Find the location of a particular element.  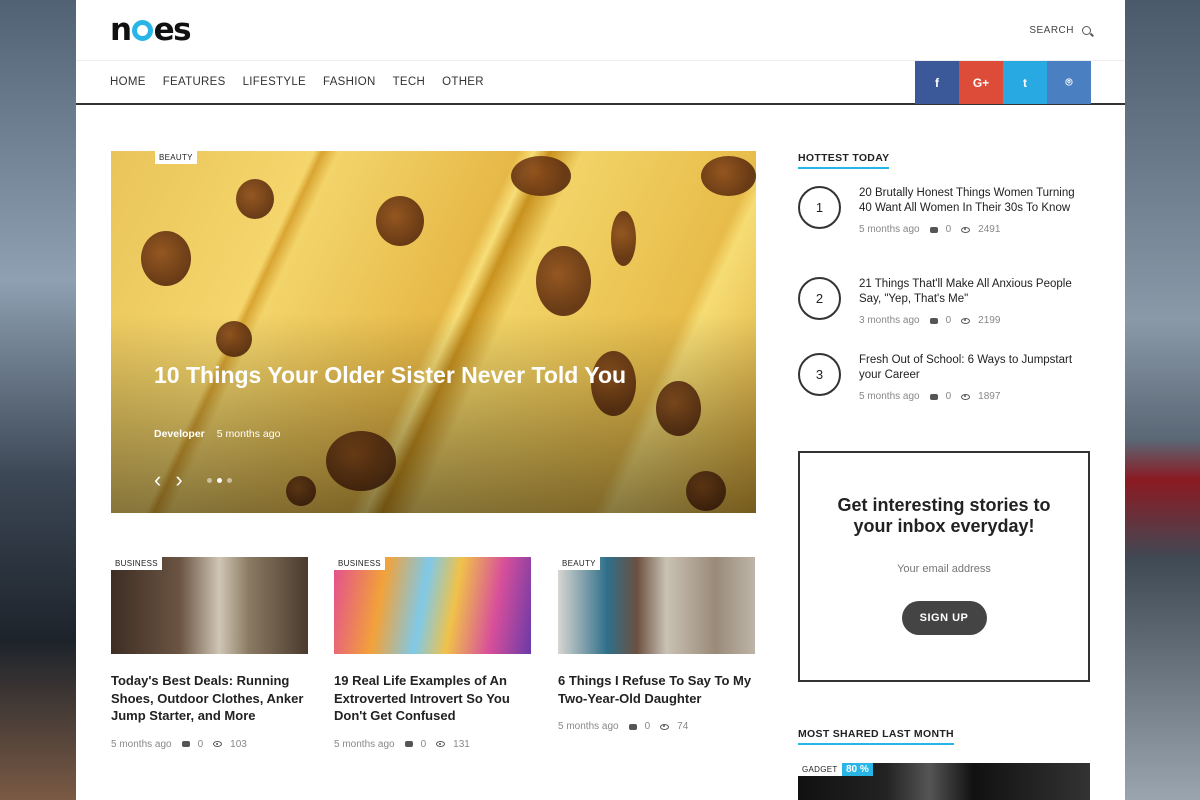

search-button: SEARCH is located at coordinates (1060, 30).